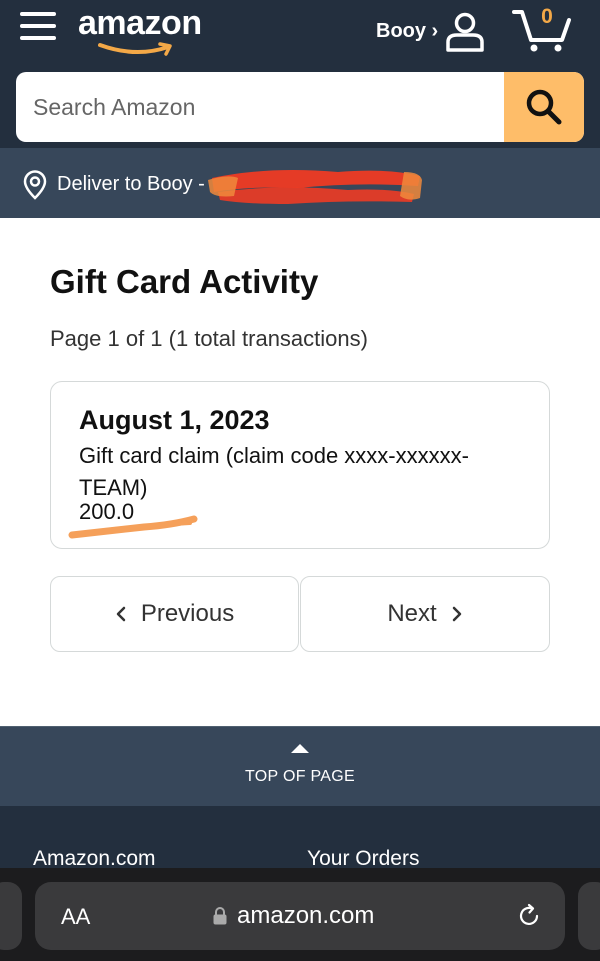 This screenshot has width=600, height=961. Describe the element at coordinates (11, 916) in the screenshot. I see `previous-tab-edge` at that location.